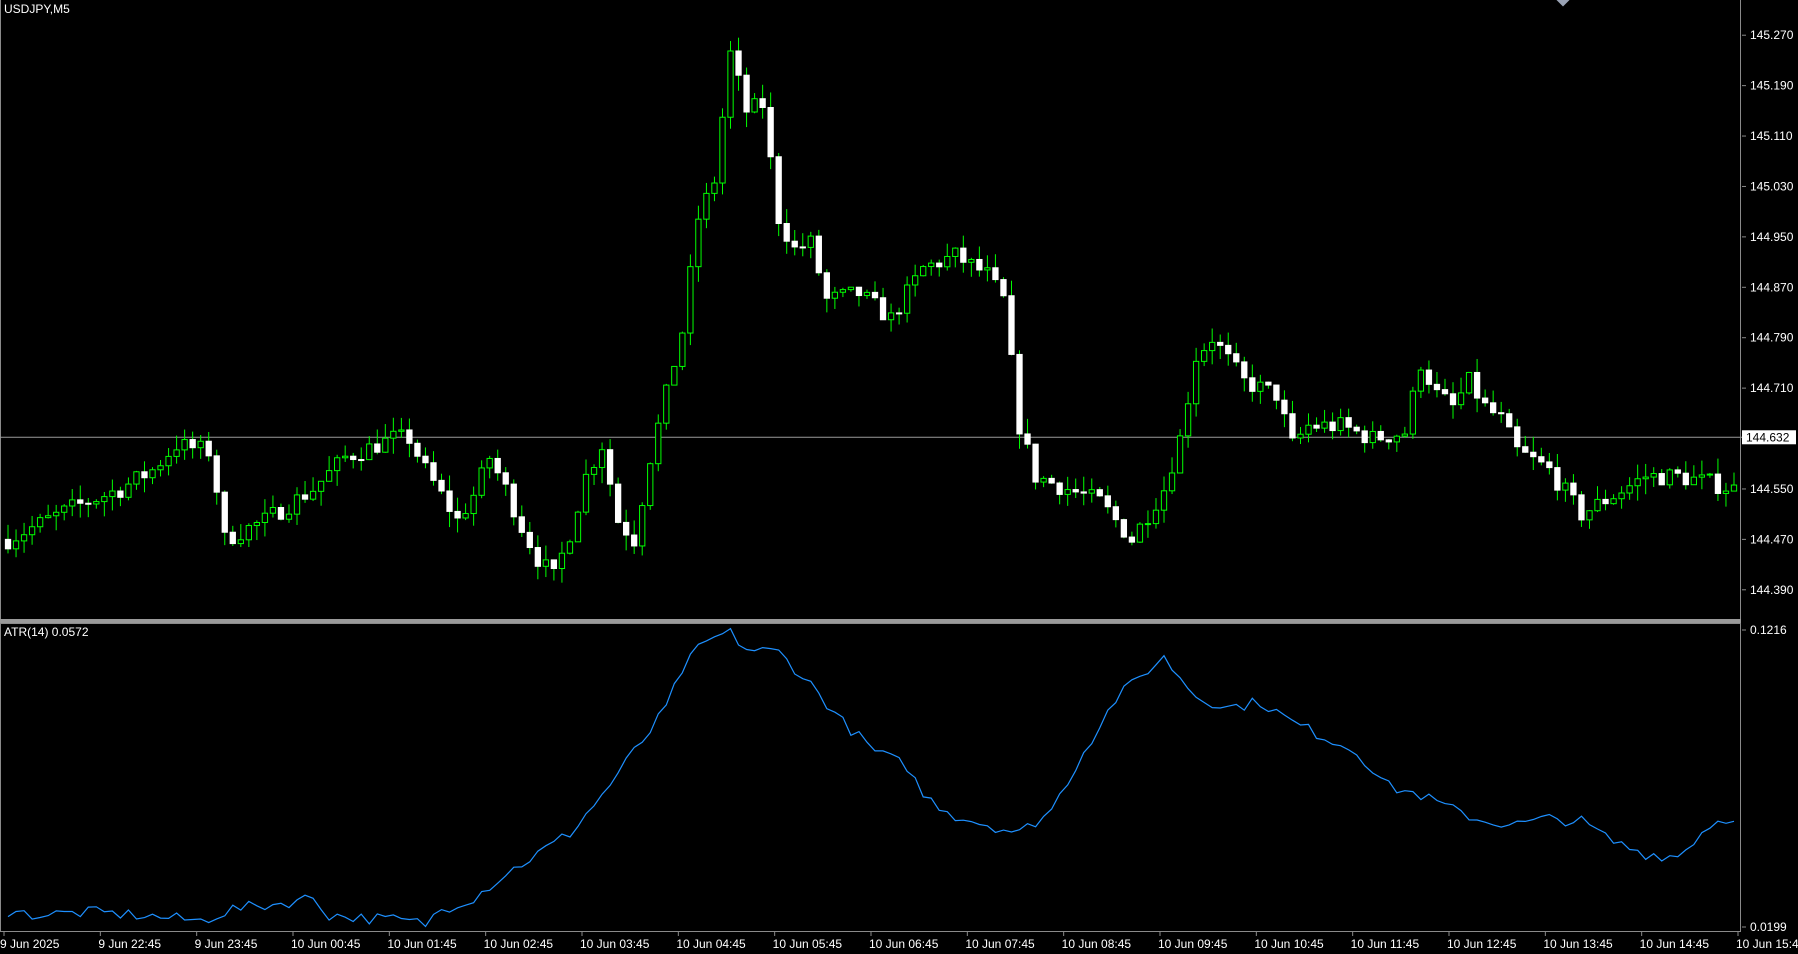  I want to click on time-axis-tick-label: 10 Jun 07:45, so click(1000, 944).